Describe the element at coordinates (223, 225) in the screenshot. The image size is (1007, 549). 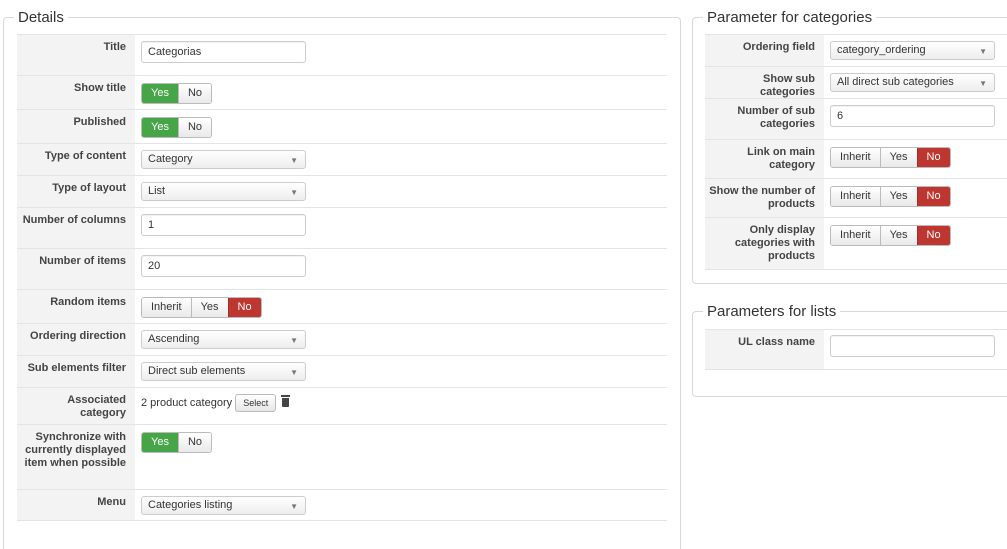
I see `number-of-columns-input` at that location.